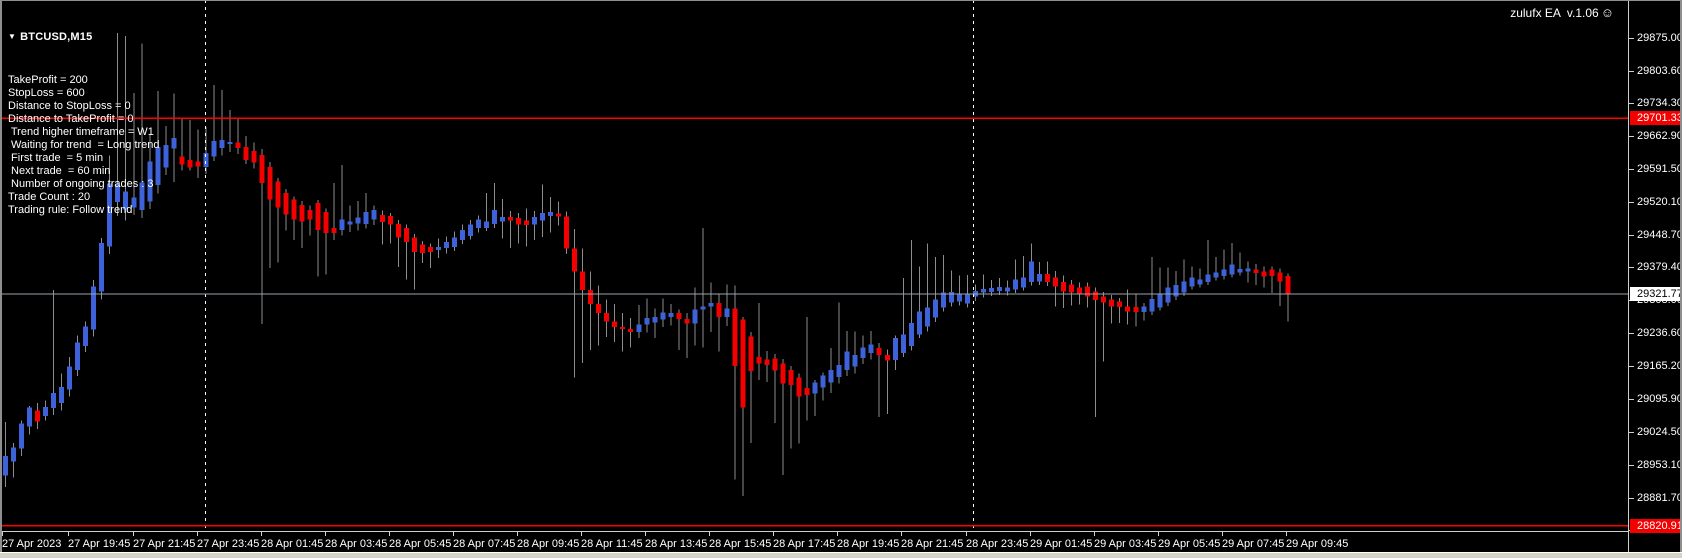 The width and height of the screenshot is (1682, 558). What do you see at coordinates (841, 0) in the screenshot?
I see `window-top-edge` at bounding box center [841, 0].